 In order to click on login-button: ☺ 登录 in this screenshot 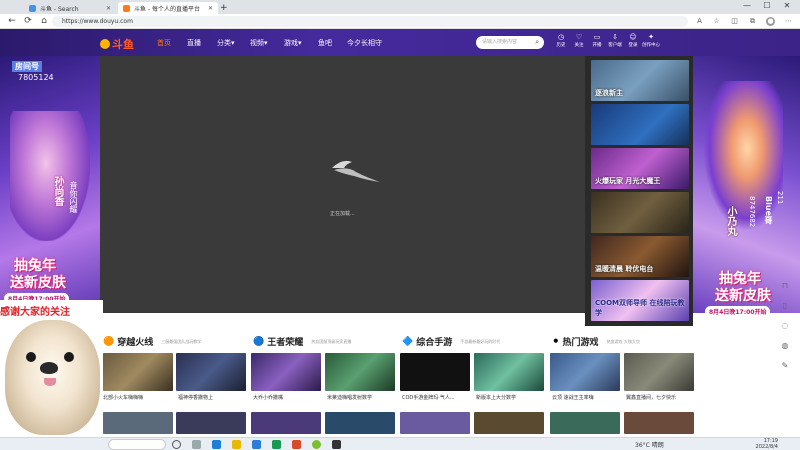, I will do `click(633, 40)`.